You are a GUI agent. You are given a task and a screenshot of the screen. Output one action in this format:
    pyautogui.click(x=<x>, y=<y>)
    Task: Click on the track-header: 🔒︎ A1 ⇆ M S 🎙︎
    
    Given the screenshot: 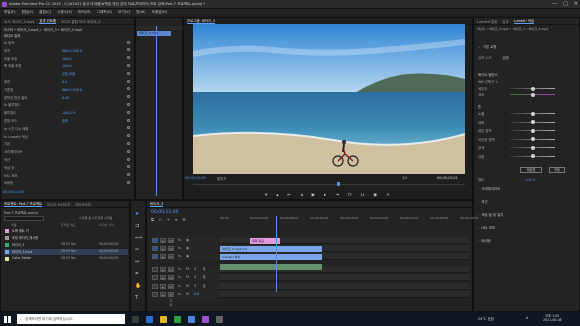 What is the action you would take?
    pyautogui.click(x=184, y=269)
    